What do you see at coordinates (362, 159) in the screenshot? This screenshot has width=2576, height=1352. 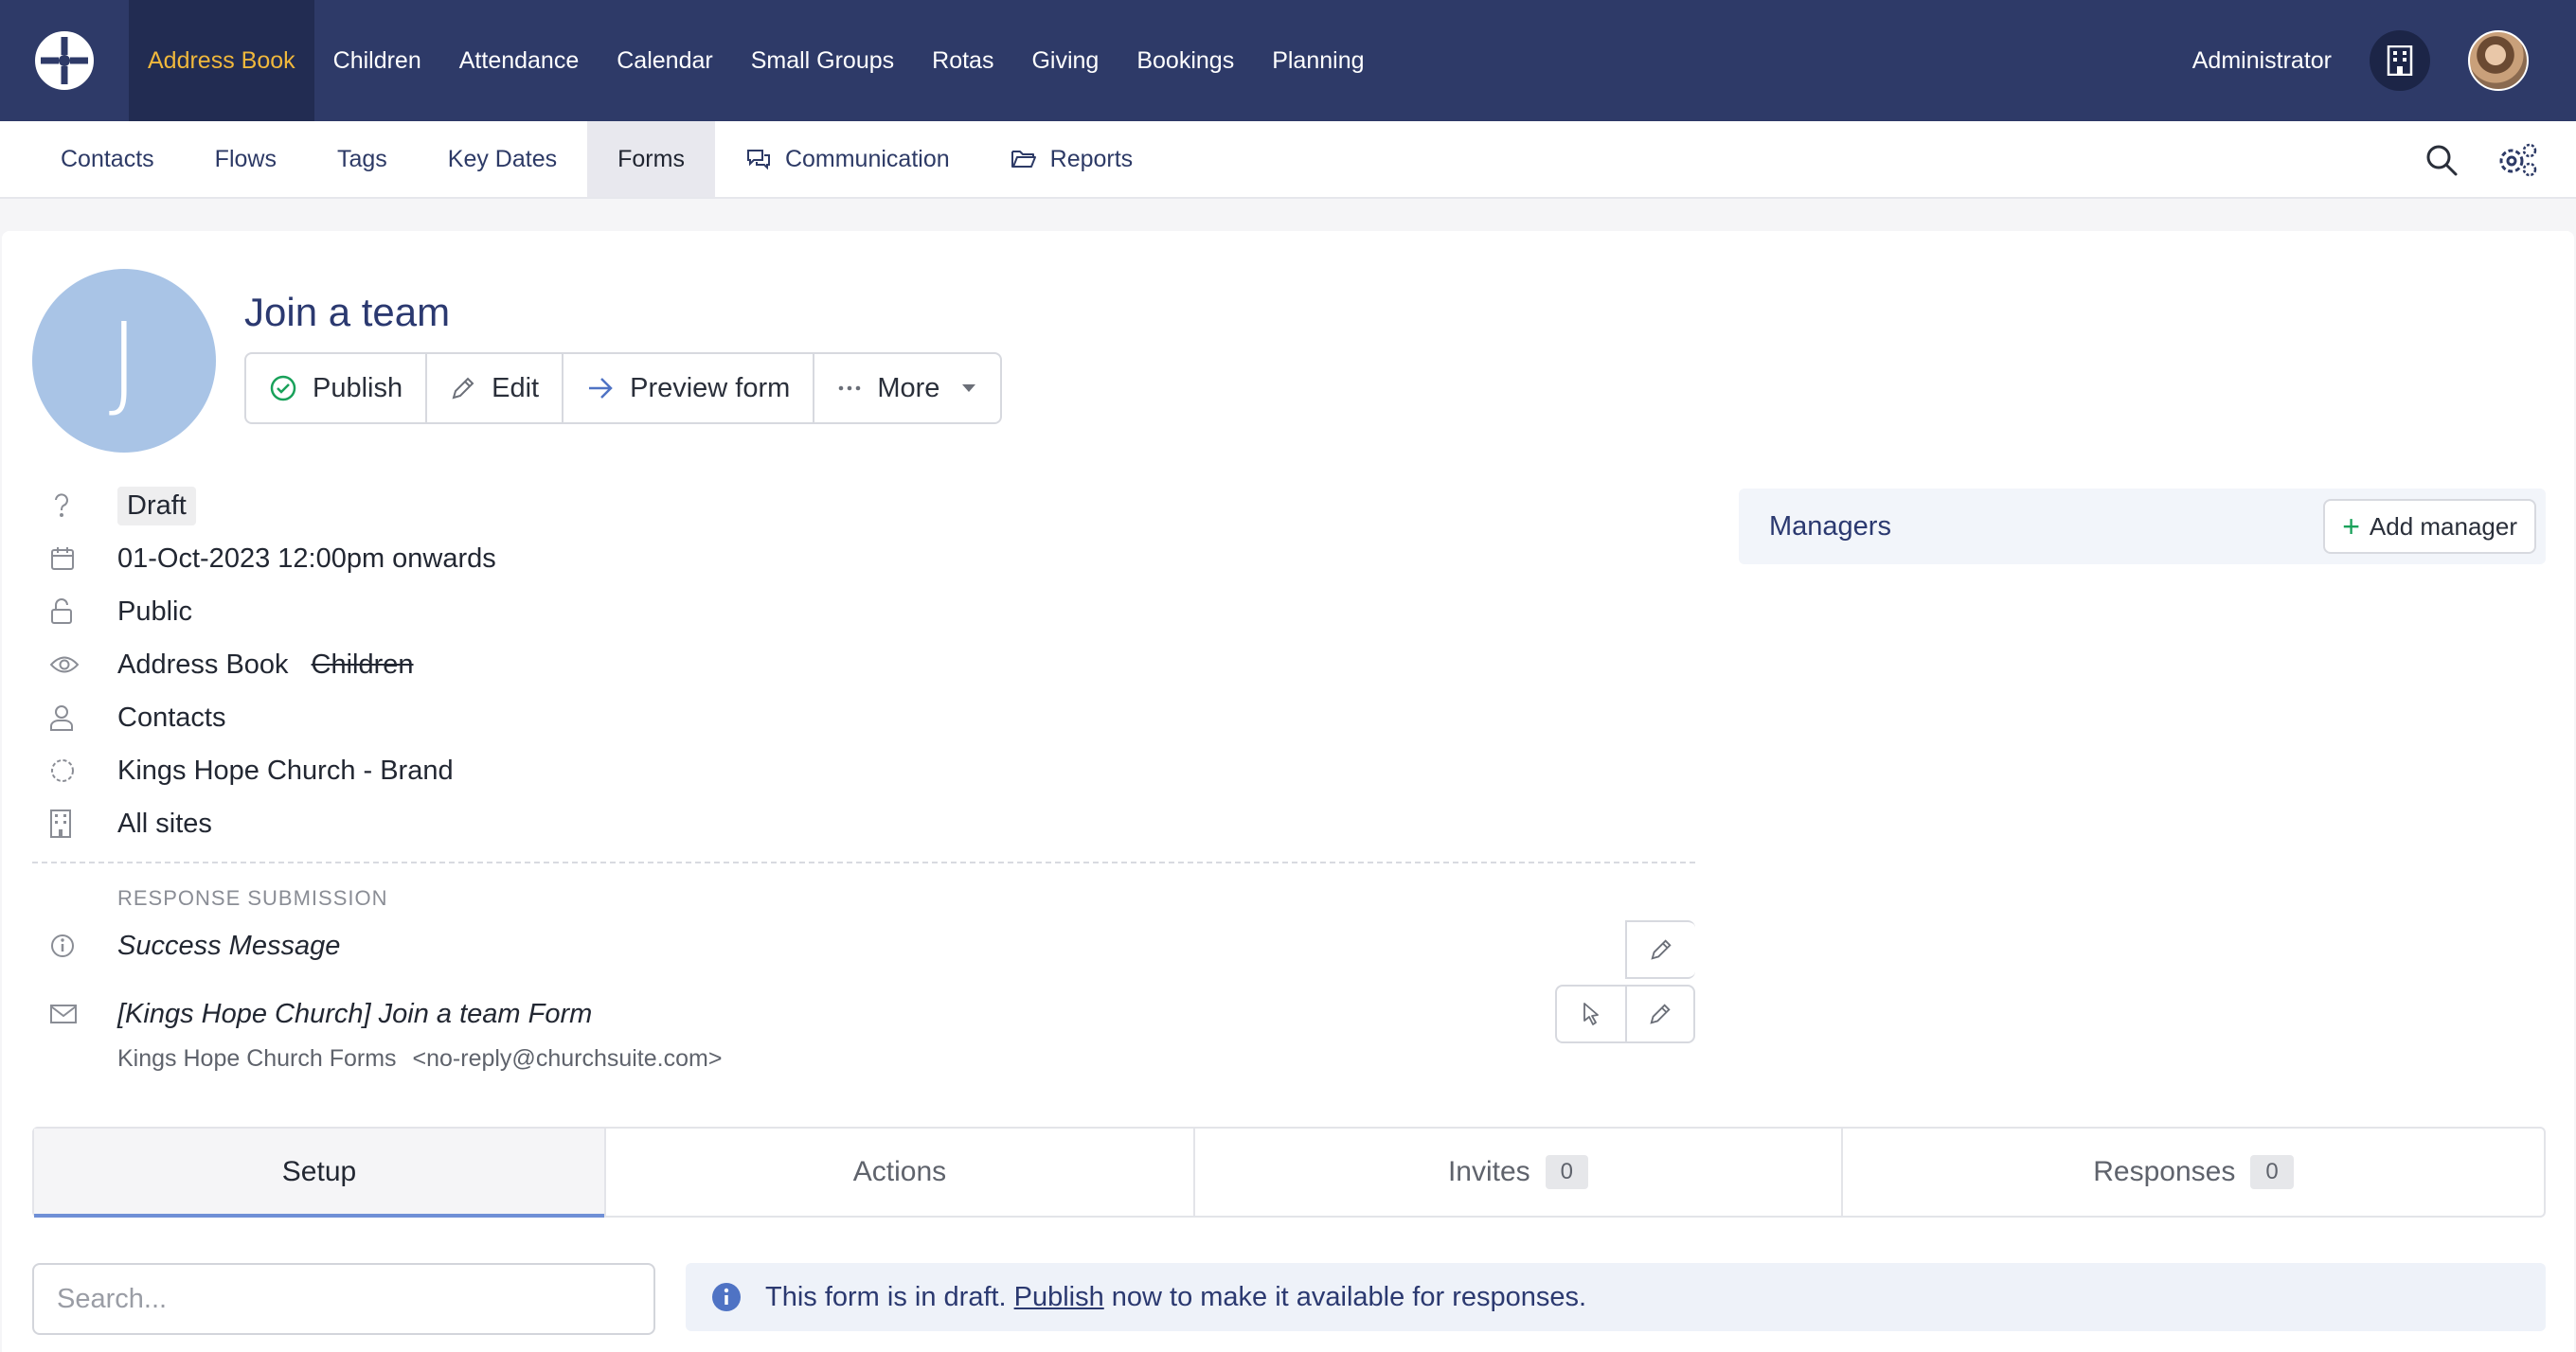 I see `subnav-tags: Tags` at bounding box center [362, 159].